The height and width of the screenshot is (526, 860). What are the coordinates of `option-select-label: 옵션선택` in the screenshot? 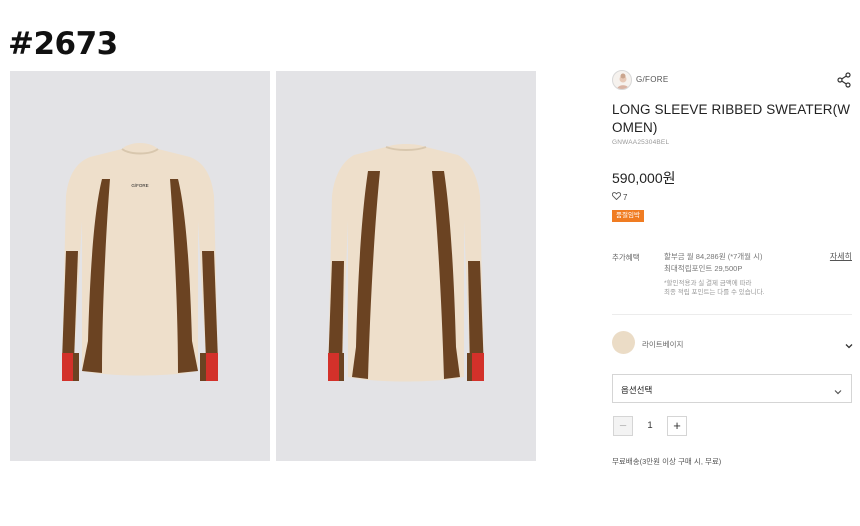 It's located at (637, 390).